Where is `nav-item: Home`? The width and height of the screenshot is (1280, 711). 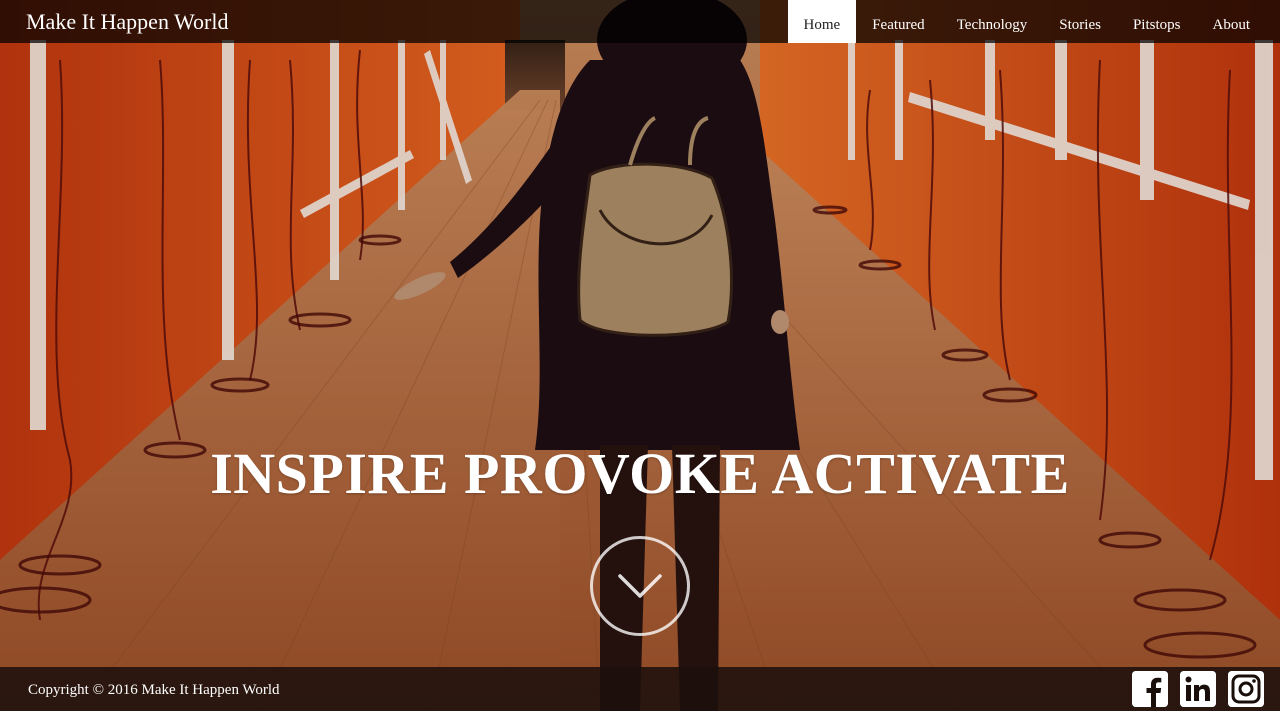
nav-item: Home is located at coordinates (822, 21).